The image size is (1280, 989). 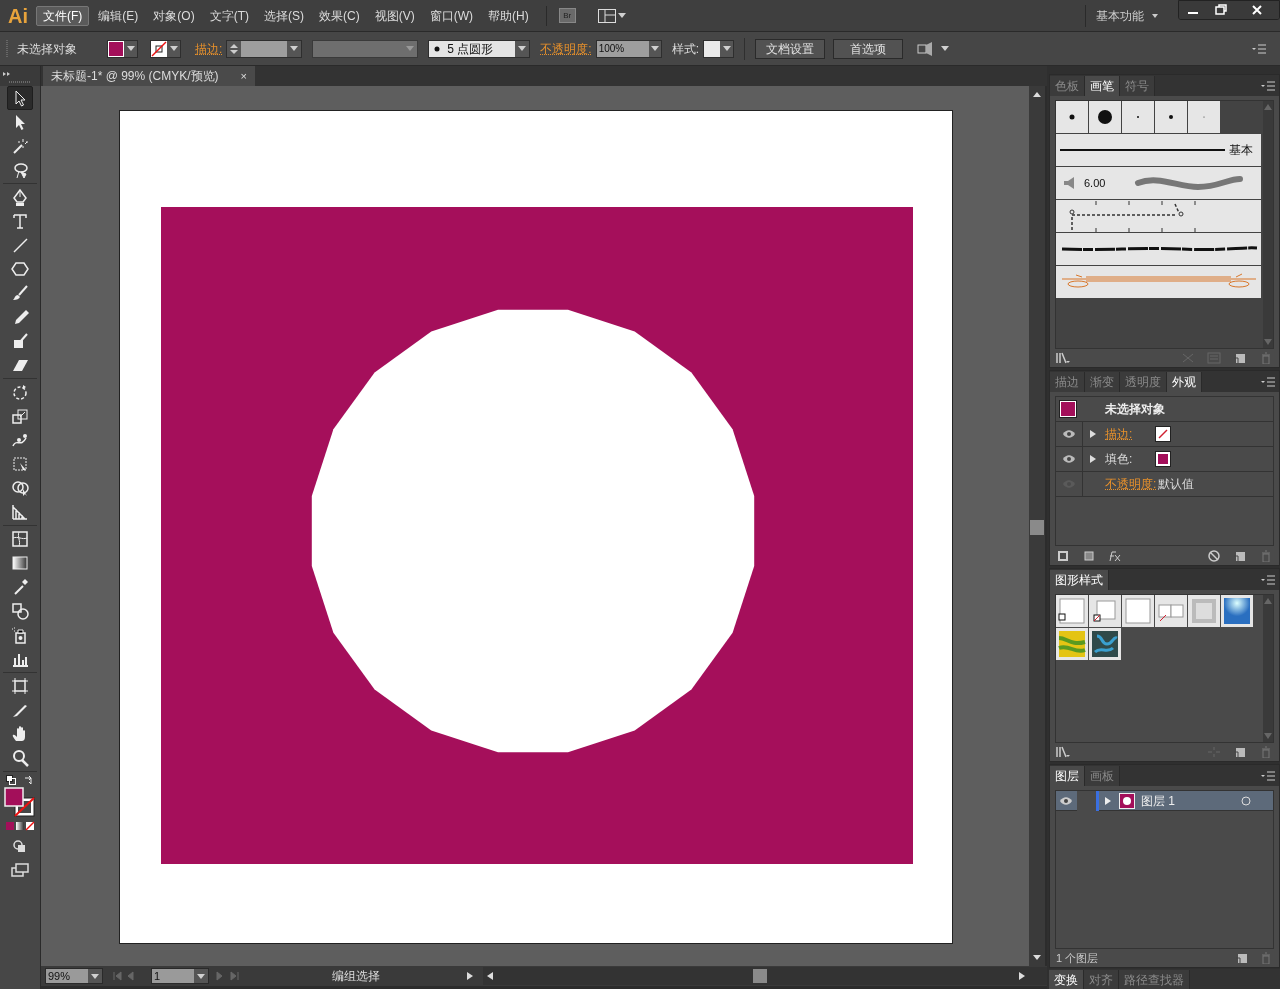 What do you see at coordinates (479, 48) in the screenshot?
I see `brush-dropdown: 5 点圆形` at bounding box center [479, 48].